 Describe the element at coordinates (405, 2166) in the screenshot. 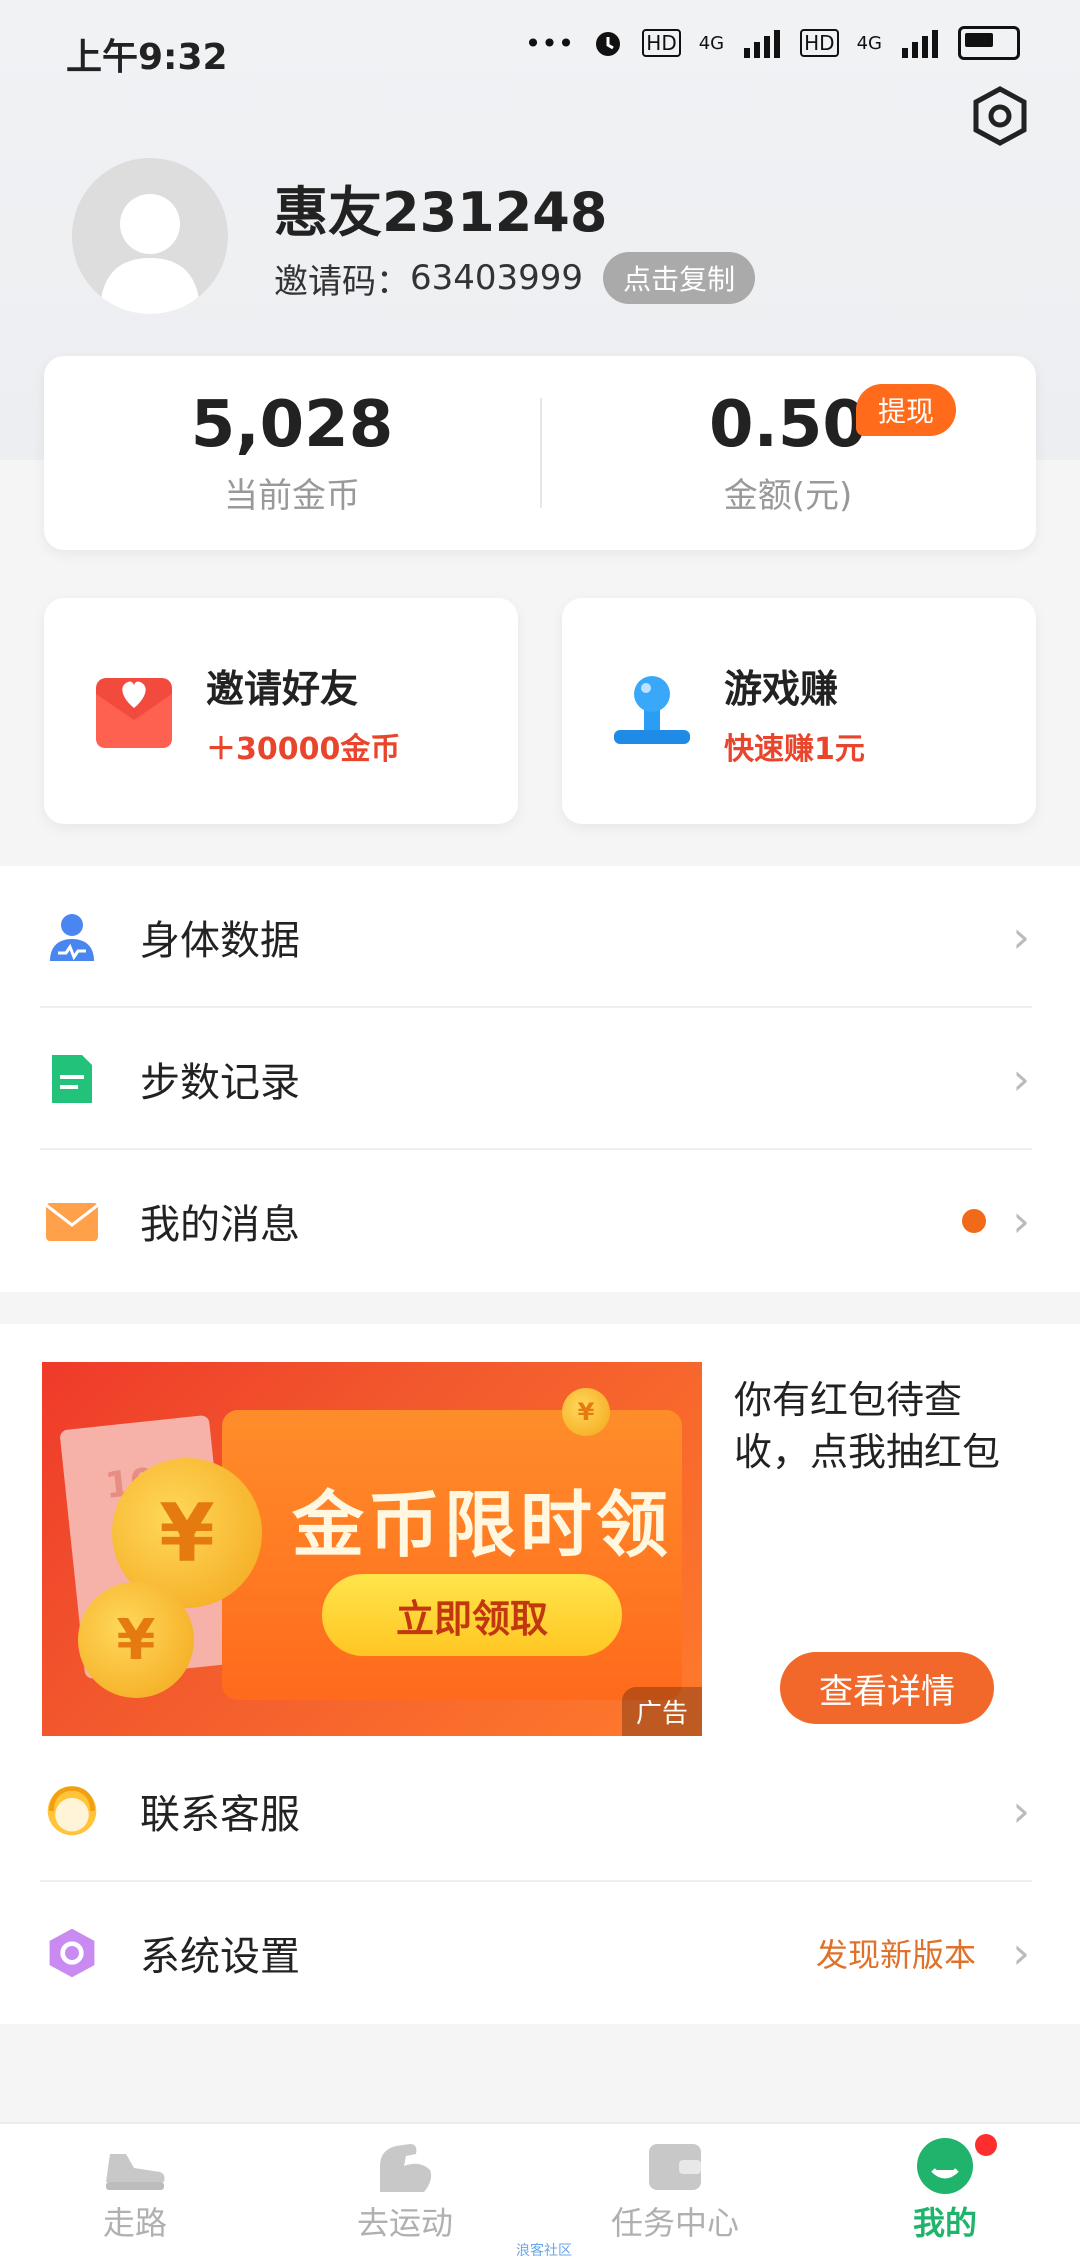

I see `muscle-arm-icon` at that location.